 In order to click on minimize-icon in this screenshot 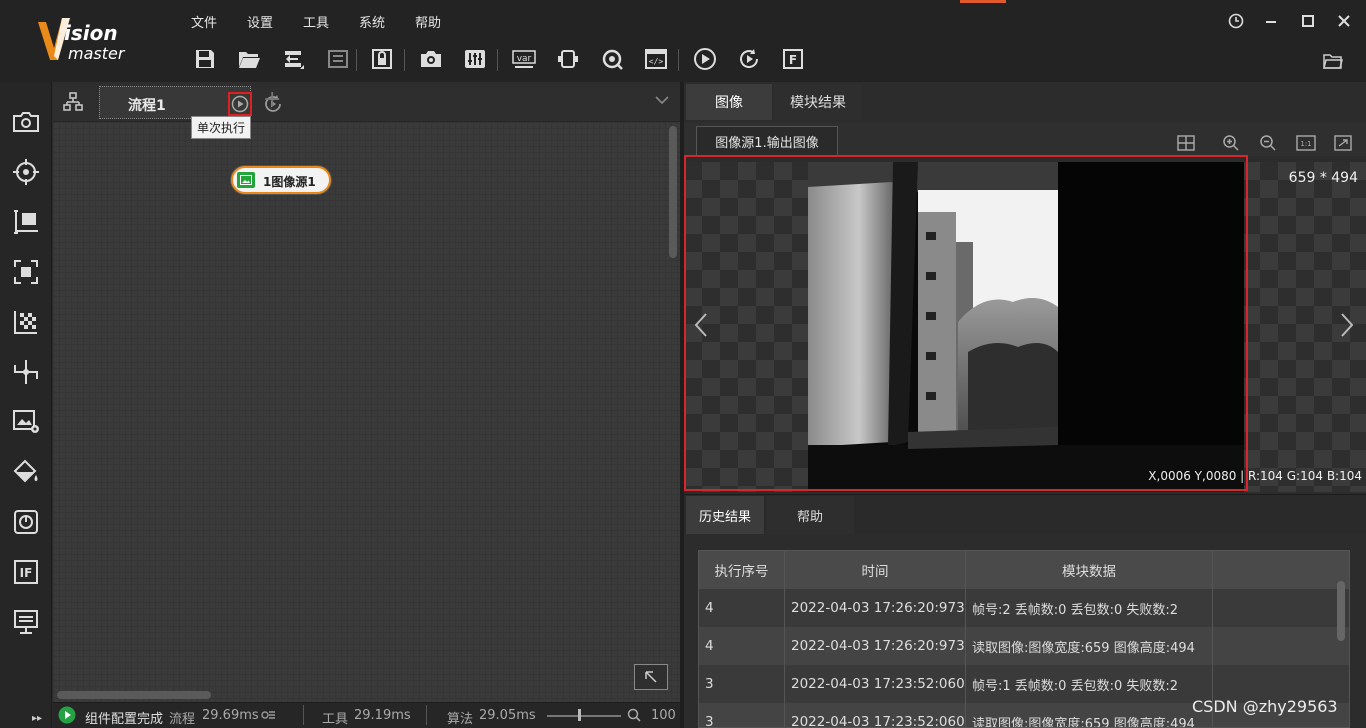, I will do `click(1271, 21)`.